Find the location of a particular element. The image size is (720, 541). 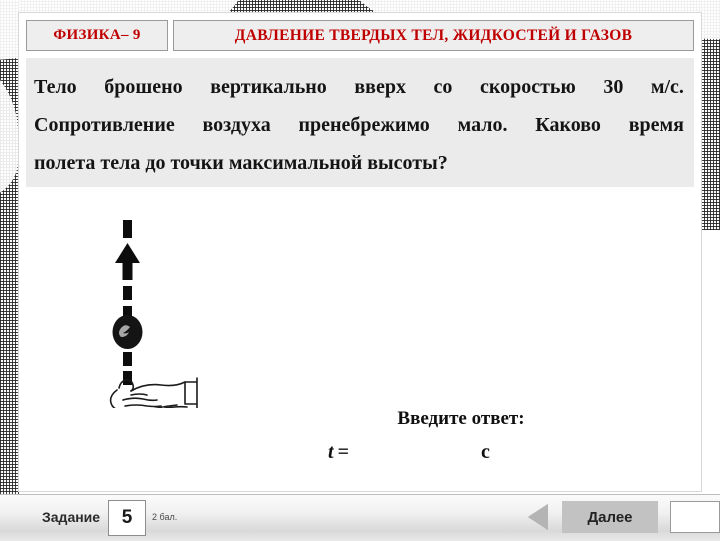

question-word: Каково is located at coordinates (568, 125).